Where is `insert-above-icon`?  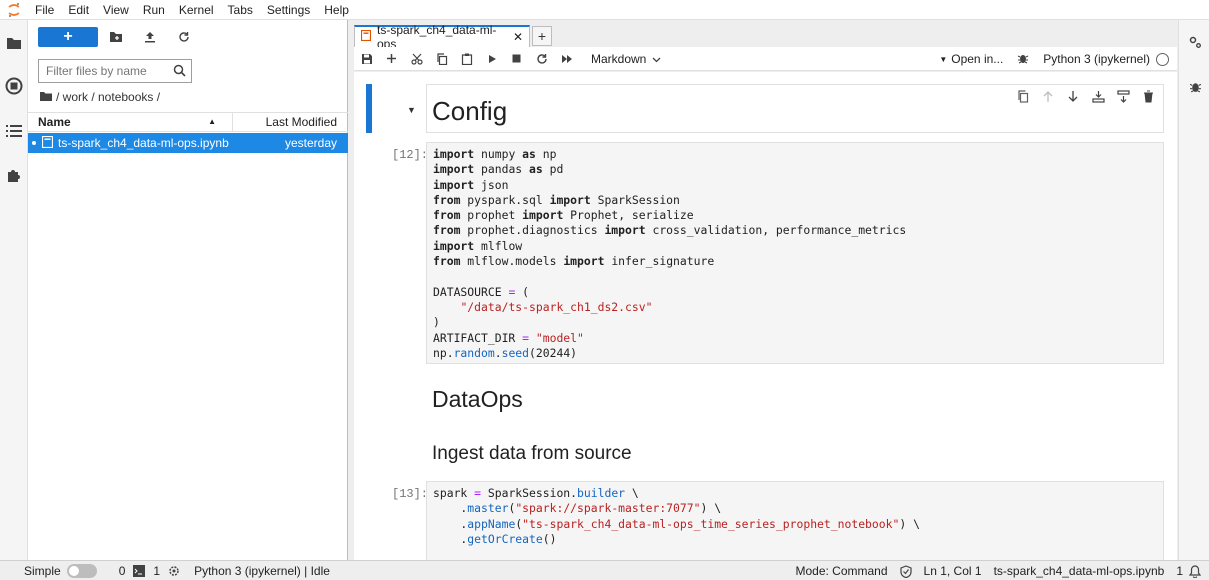
insert-above-icon is located at coordinates (1098, 96).